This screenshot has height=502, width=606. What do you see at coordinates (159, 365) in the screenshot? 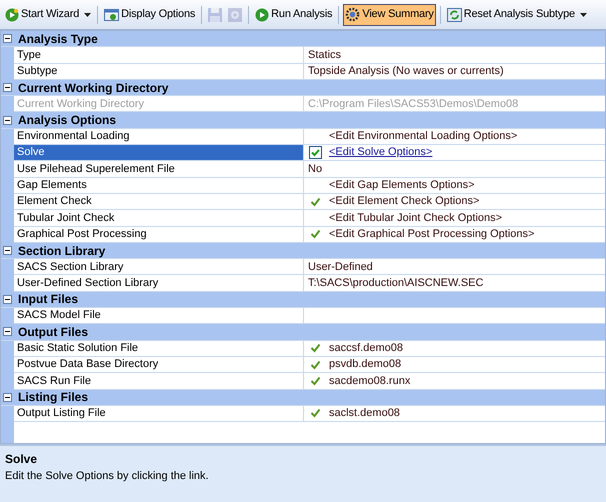
I see `property-name: Postvue Data Base Directory` at bounding box center [159, 365].